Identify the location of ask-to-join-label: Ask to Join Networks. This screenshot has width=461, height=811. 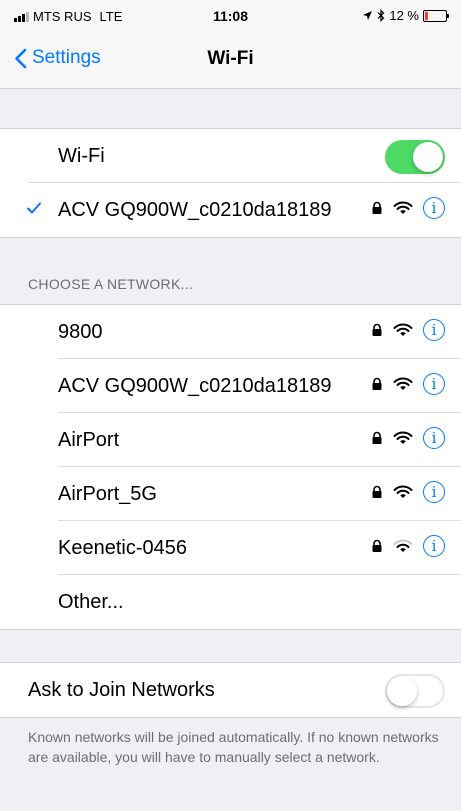
(121, 689).